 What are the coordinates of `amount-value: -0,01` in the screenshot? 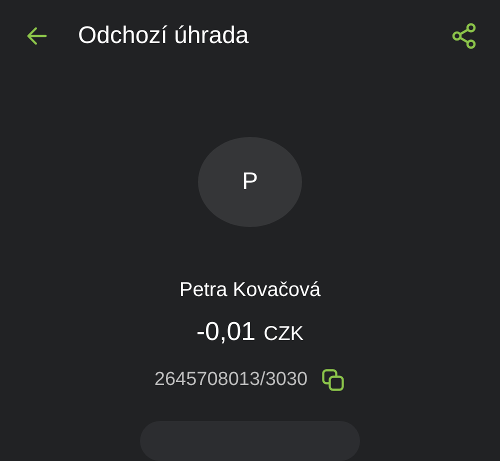 It's located at (226, 331).